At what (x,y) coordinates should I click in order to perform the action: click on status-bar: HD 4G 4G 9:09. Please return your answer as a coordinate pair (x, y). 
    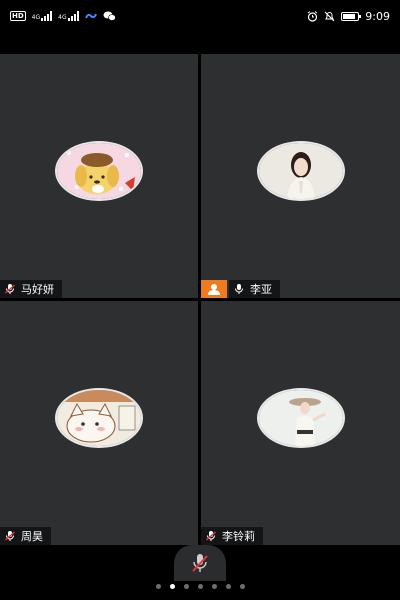
    Looking at the image, I should click on (200, 16).